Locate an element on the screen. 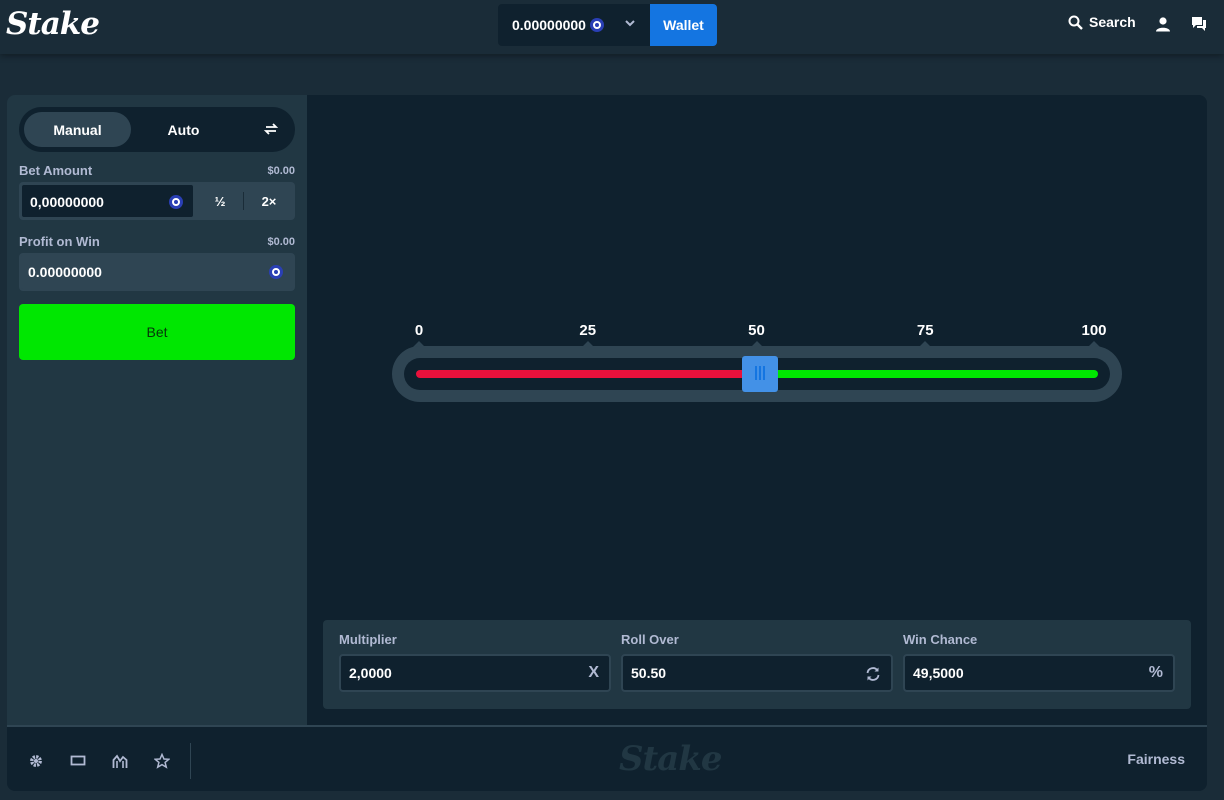 The height and width of the screenshot is (800, 1224). bet-mode-tabs: Manual Auto is located at coordinates (157, 129).